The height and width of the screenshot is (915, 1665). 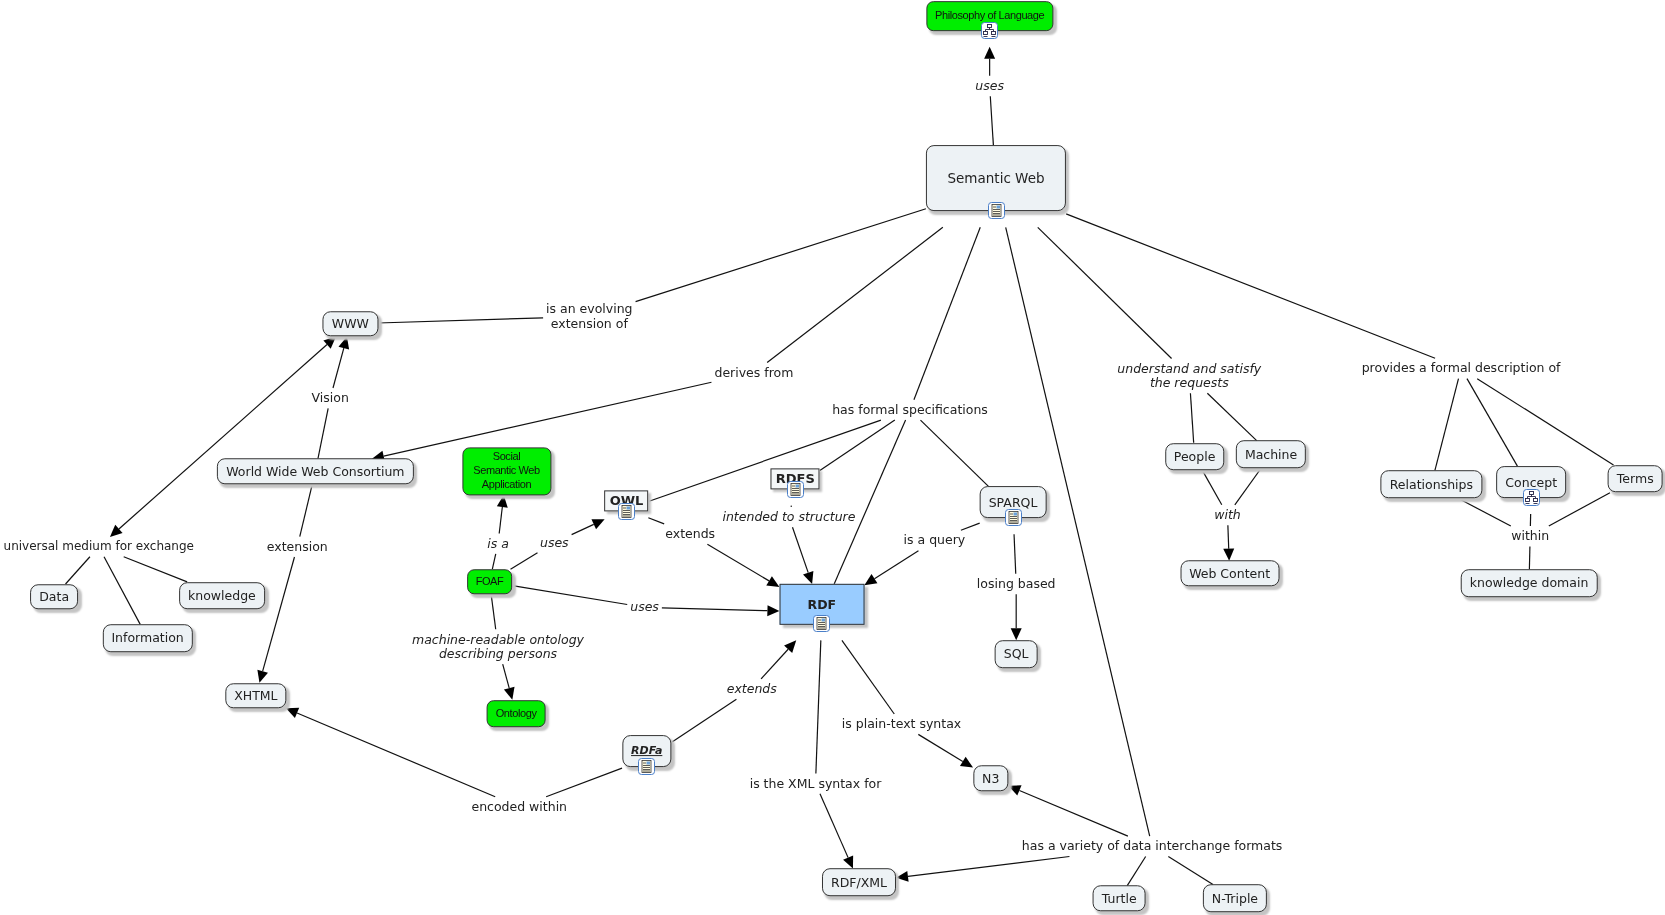 I want to click on concept-node: N3, so click(x=991, y=778).